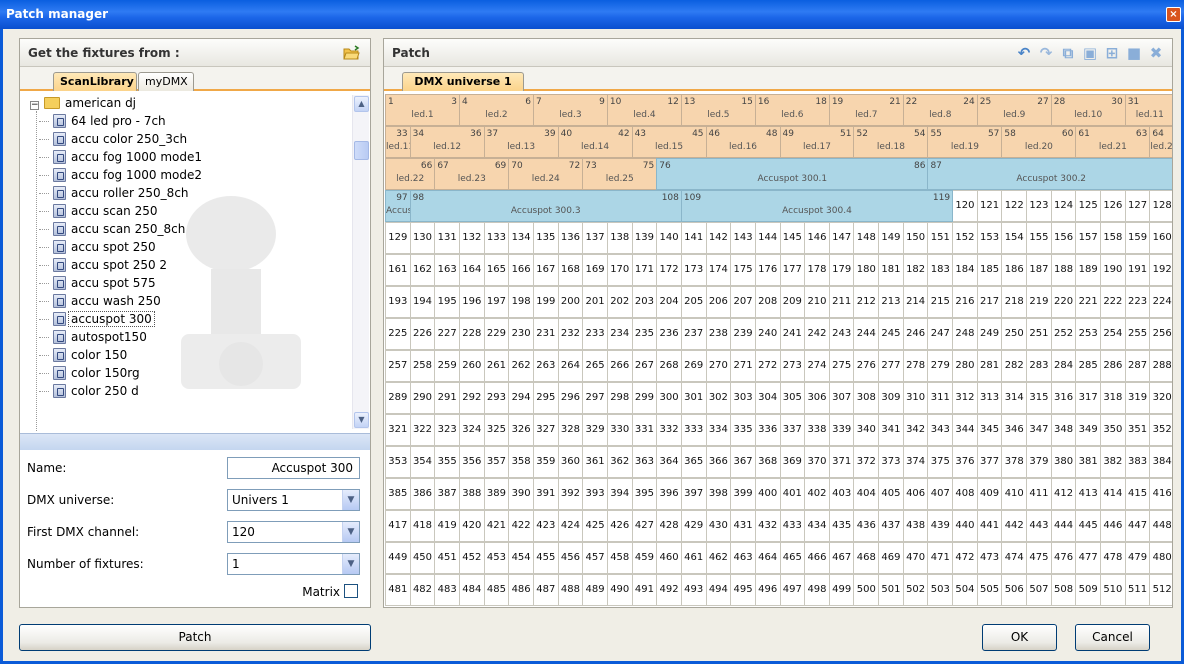 The width and height of the screenshot is (1184, 664). Describe the element at coordinates (866, 494) in the screenshot. I see `channel-cell: 404` at that location.